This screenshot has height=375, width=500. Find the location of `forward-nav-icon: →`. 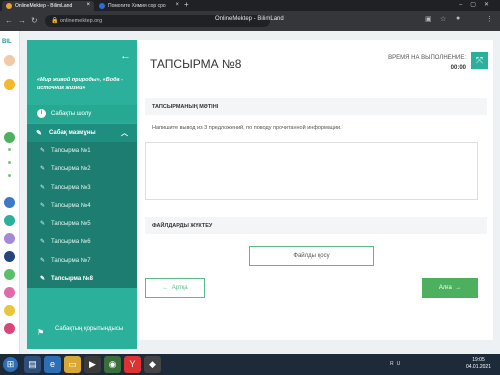

forward-nav-icon: → is located at coordinates (22, 20).